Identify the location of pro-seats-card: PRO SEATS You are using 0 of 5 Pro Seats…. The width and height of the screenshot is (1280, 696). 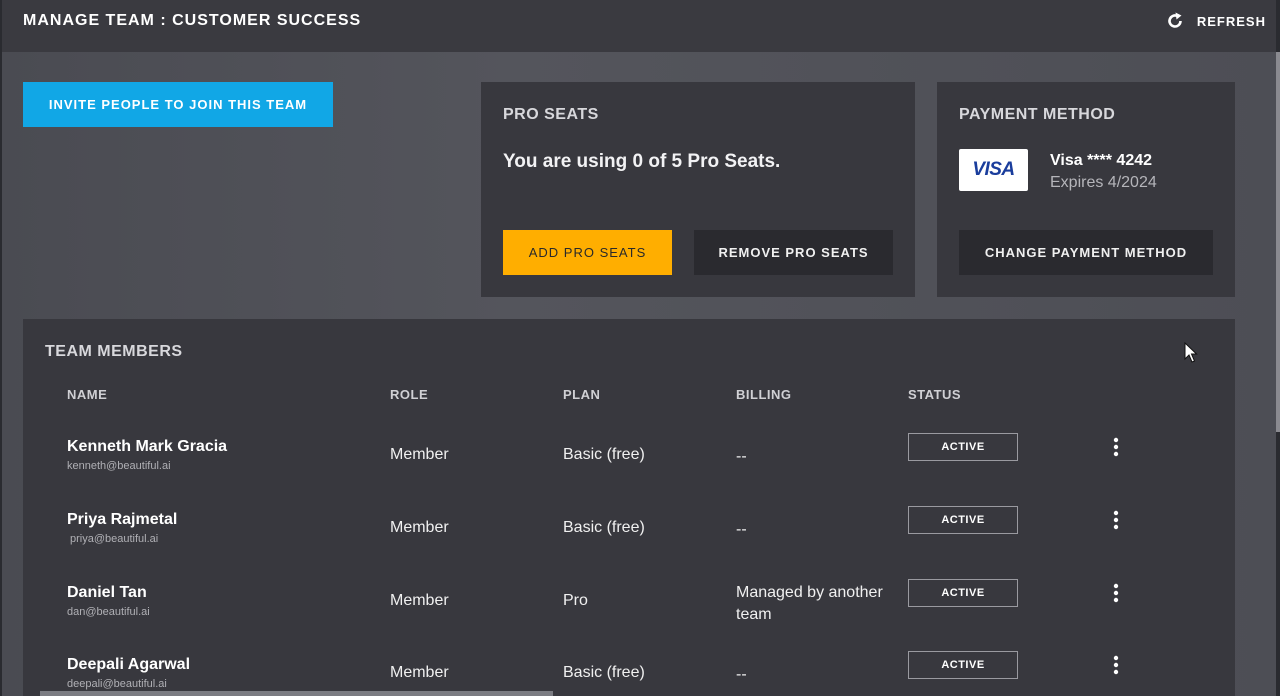
(698, 189).